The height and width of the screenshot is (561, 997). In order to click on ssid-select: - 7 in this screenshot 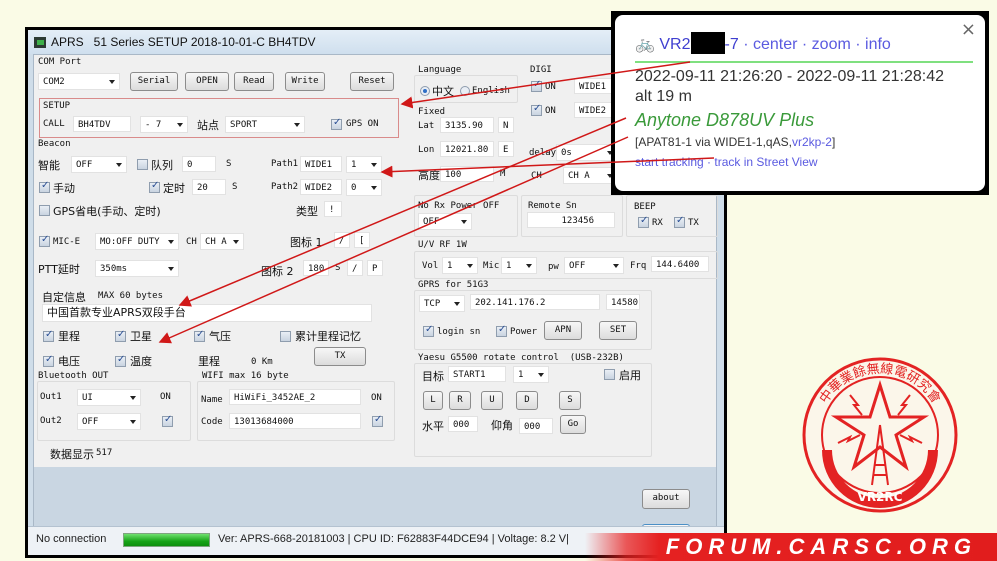, I will do `click(164, 124)`.